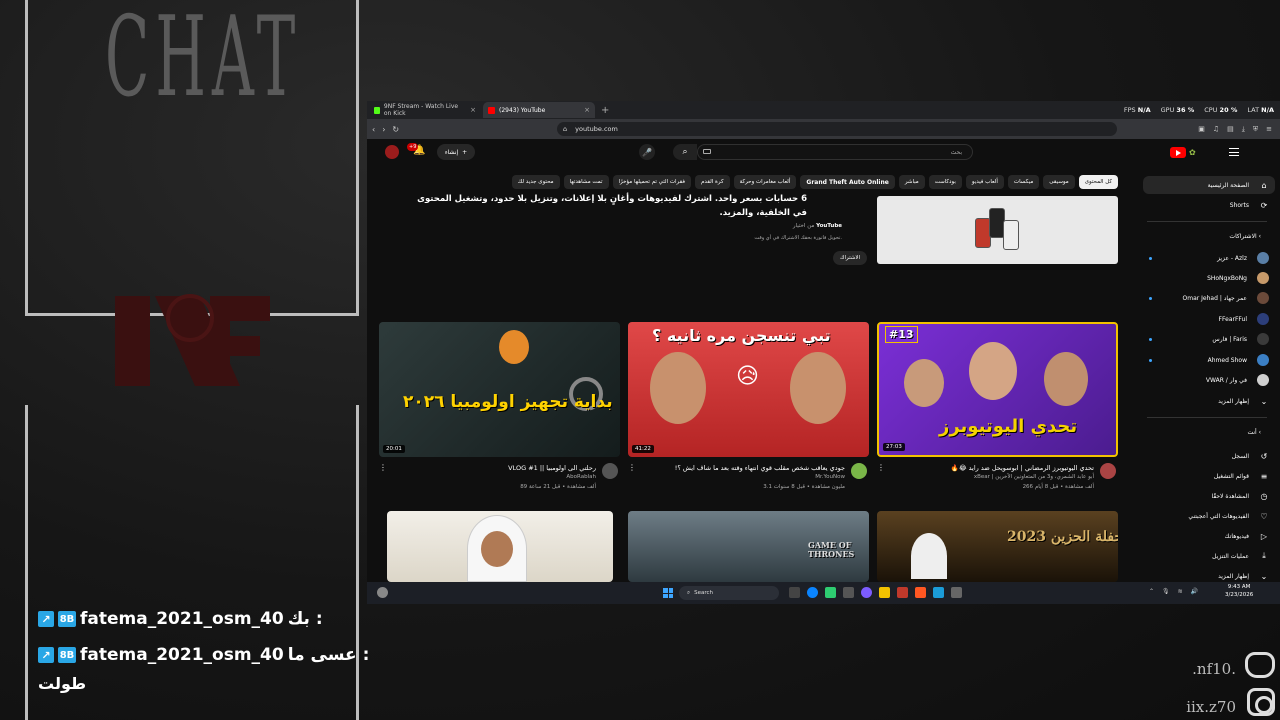  I want to click on sidebar-item-subscription: Omar Jehad | عمر جهاد, so click(1209, 298).